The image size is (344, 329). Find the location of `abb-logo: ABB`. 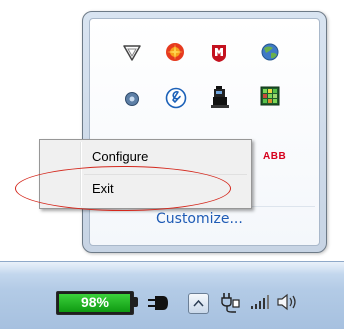

abb-logo: ABB is located at coordinates (274, 156).